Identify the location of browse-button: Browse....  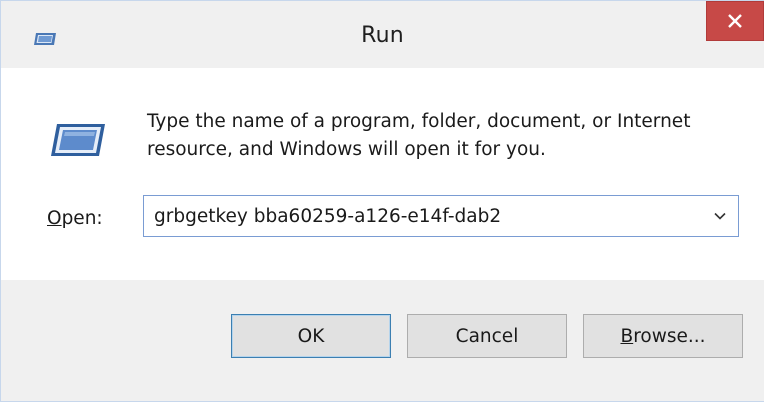
(663, 336).